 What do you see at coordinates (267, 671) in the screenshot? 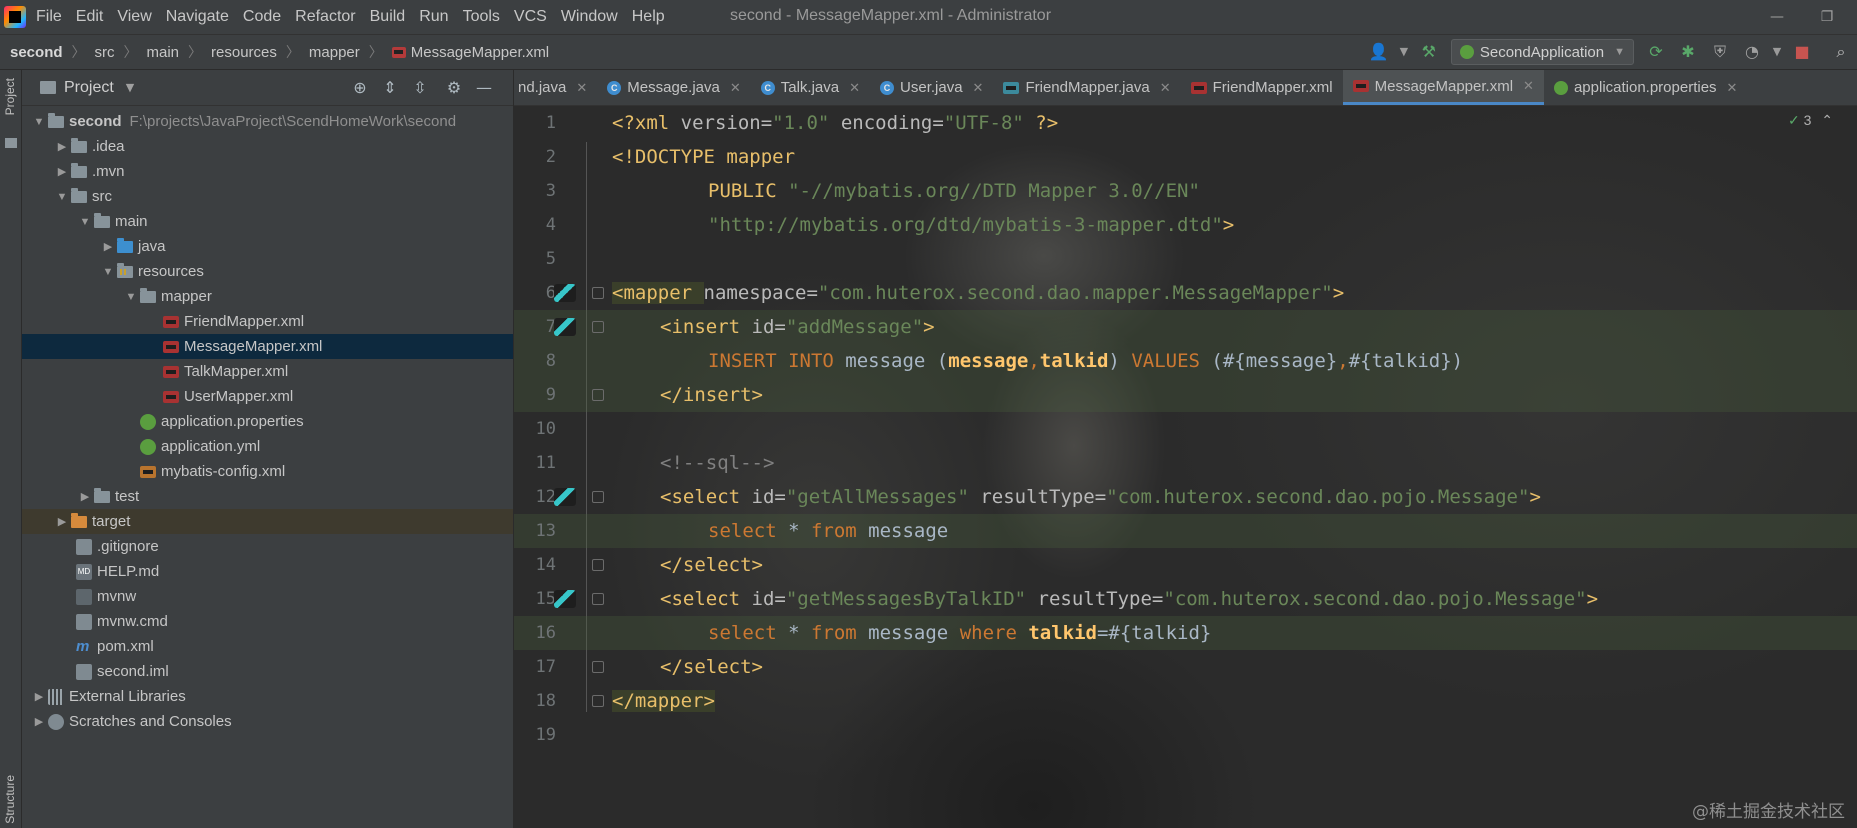
I see `tree-item-second-iml: second.iml` at bounding box center [267, 671].